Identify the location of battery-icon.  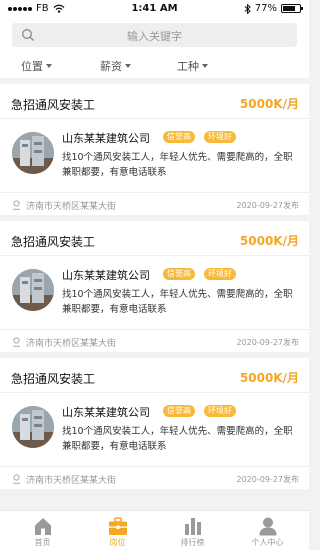
(292, 8).